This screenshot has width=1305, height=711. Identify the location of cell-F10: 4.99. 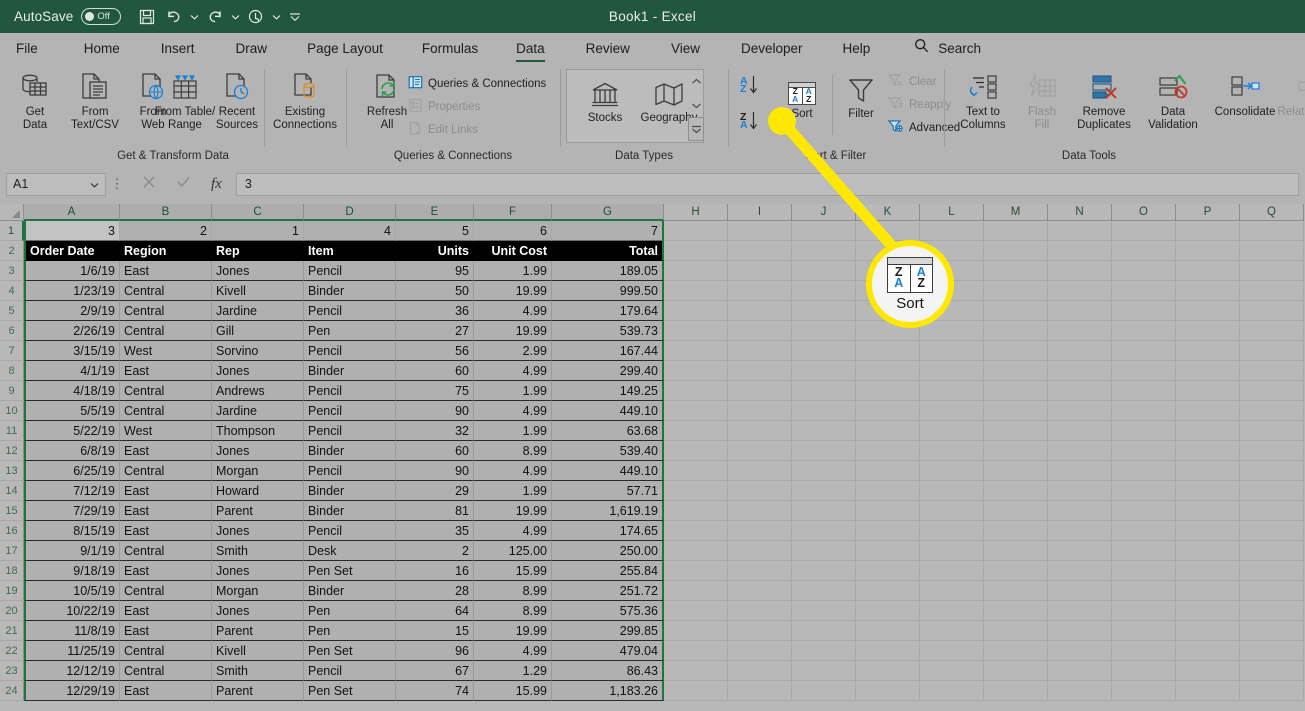
(513, 411).